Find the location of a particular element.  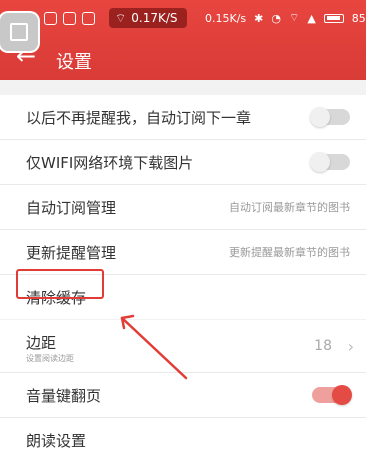

setting-label: 以后不再提醒我，自动订阅下一章 is located at coordinates (139, 117).